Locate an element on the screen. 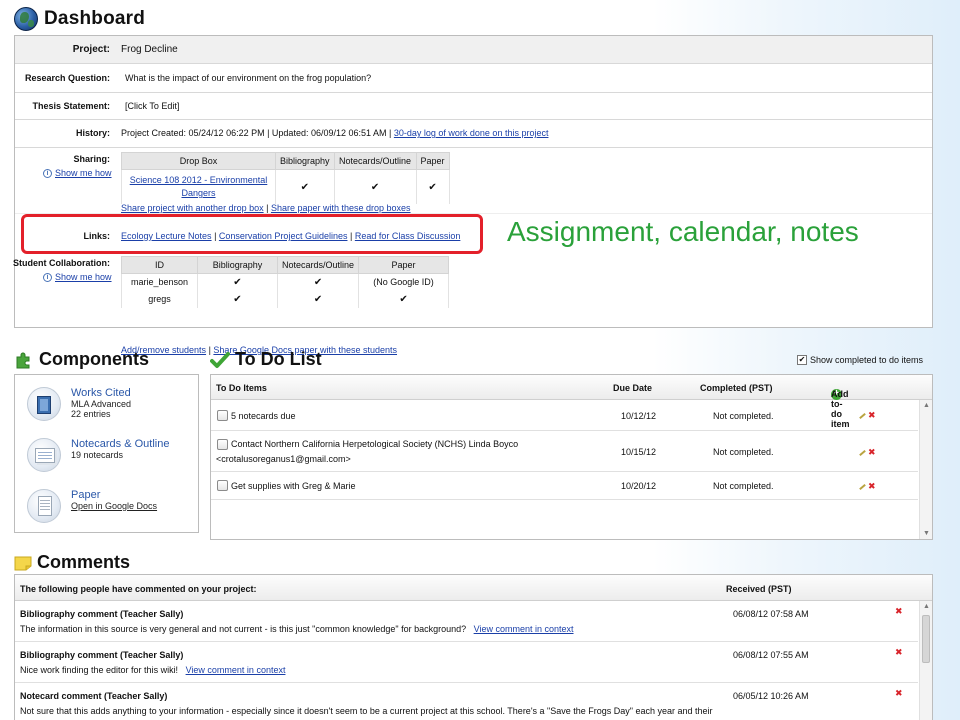 The image size is (960, 720). globe-icon is located at coordinates (26, 19).